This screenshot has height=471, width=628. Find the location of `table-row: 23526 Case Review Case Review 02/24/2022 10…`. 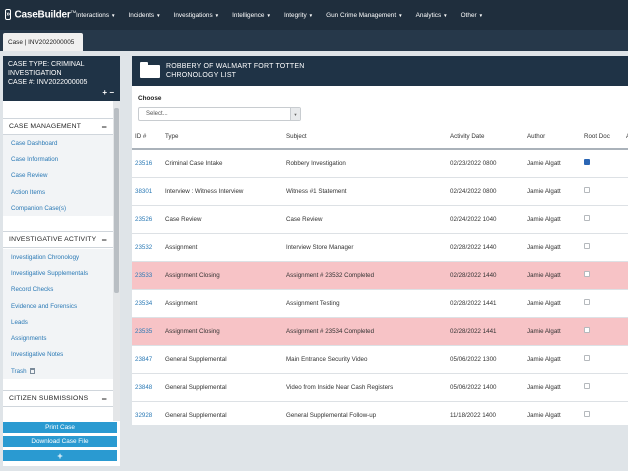

table-row: 23526 Case Review Case Review 02/24/2022 10… is located at coordinates (380, 219).